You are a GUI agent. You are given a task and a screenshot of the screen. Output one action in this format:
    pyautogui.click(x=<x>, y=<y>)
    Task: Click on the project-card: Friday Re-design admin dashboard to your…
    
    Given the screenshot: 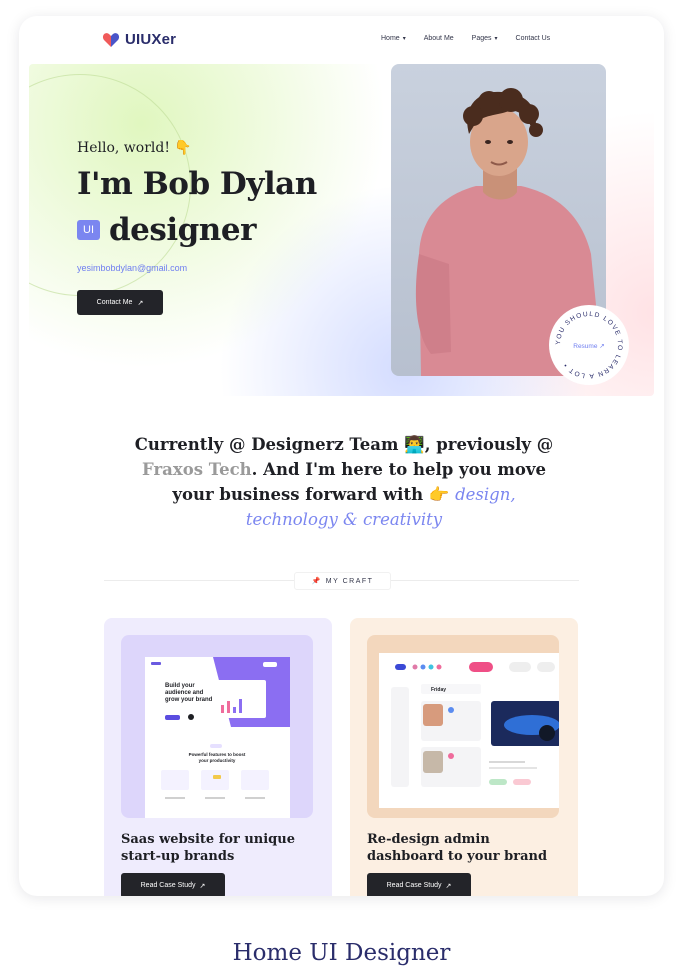 What is the action you would take?
    pyautogui.click(x=464, y=757)
    